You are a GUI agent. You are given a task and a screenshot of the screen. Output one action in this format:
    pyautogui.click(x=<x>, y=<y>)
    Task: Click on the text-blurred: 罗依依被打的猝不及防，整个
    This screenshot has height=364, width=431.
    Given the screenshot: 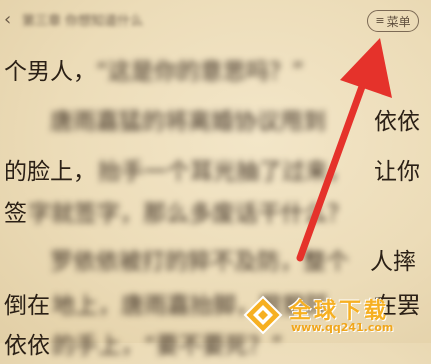 What is the action you would take?
    pyautogui.click(x=176, y=262)
    